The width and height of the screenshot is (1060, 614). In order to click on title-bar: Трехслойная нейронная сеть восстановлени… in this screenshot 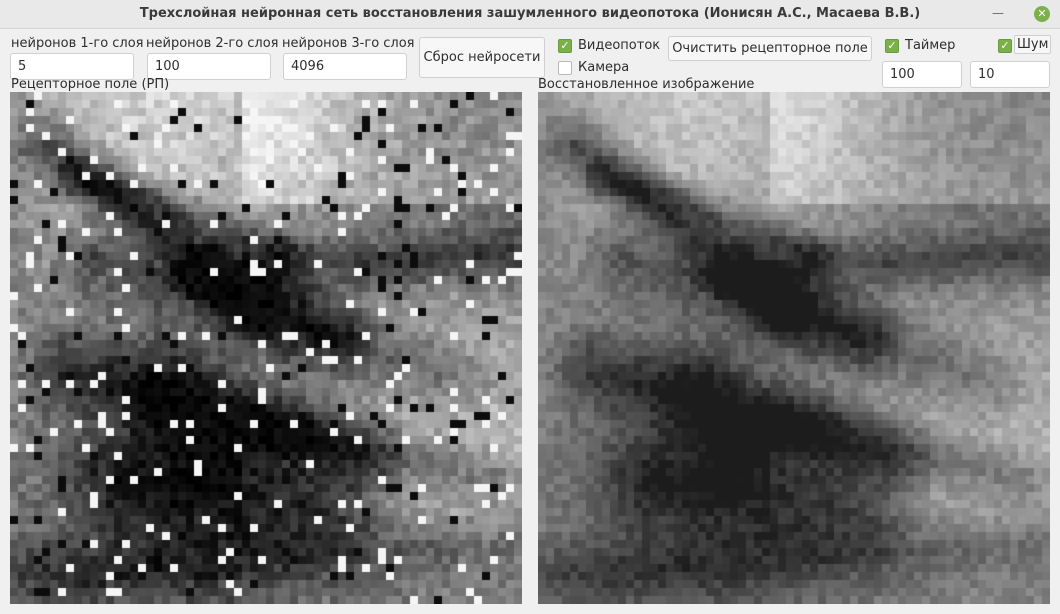, I will do `click(530, 14)`.